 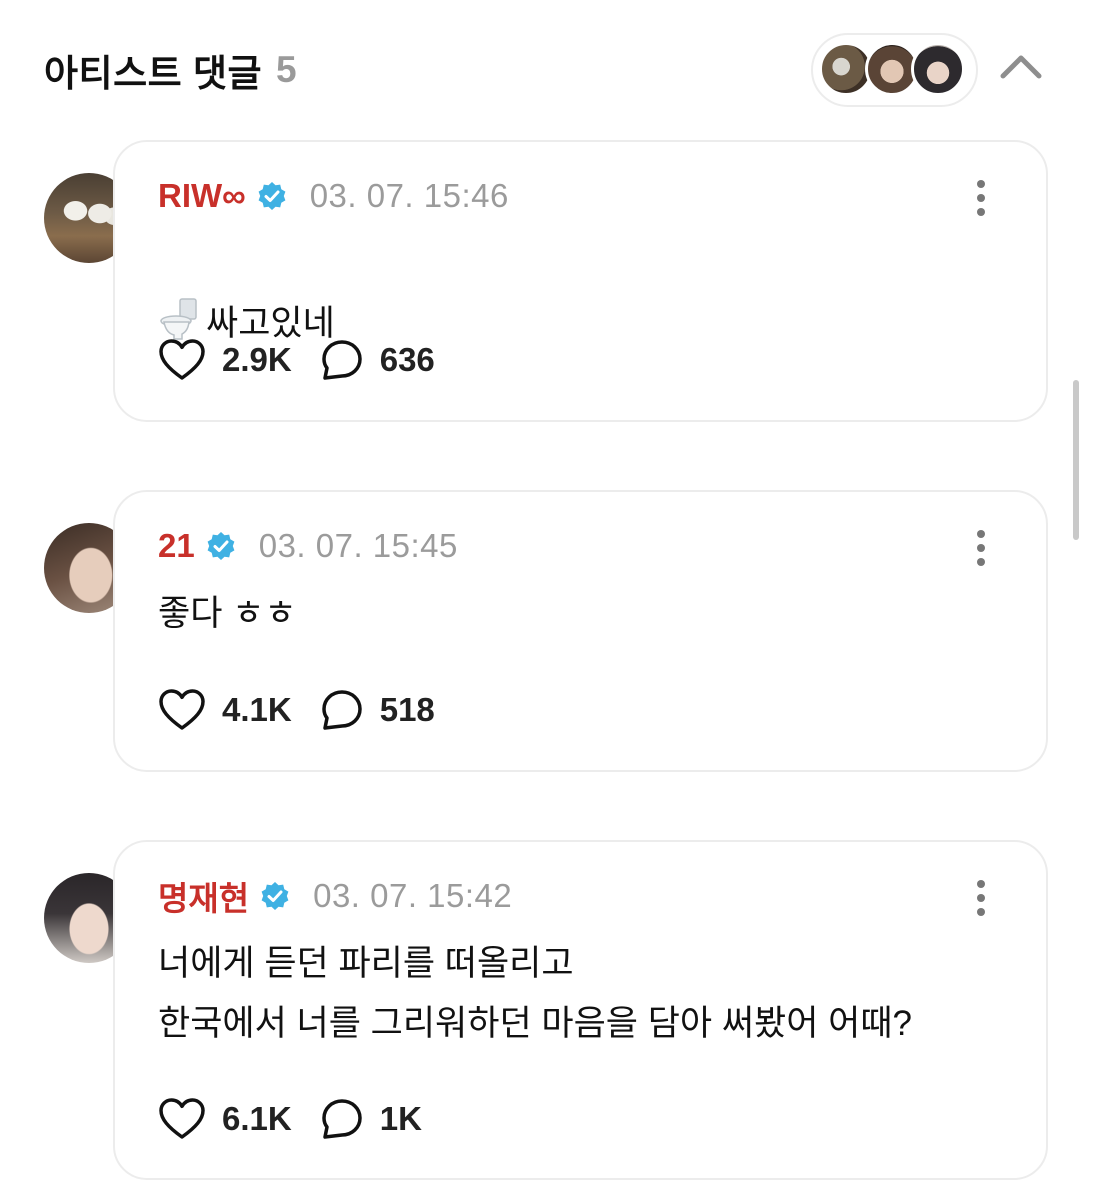 I want to click on section-header: 아티스트 댓글 5, so click(x=170, y=70).